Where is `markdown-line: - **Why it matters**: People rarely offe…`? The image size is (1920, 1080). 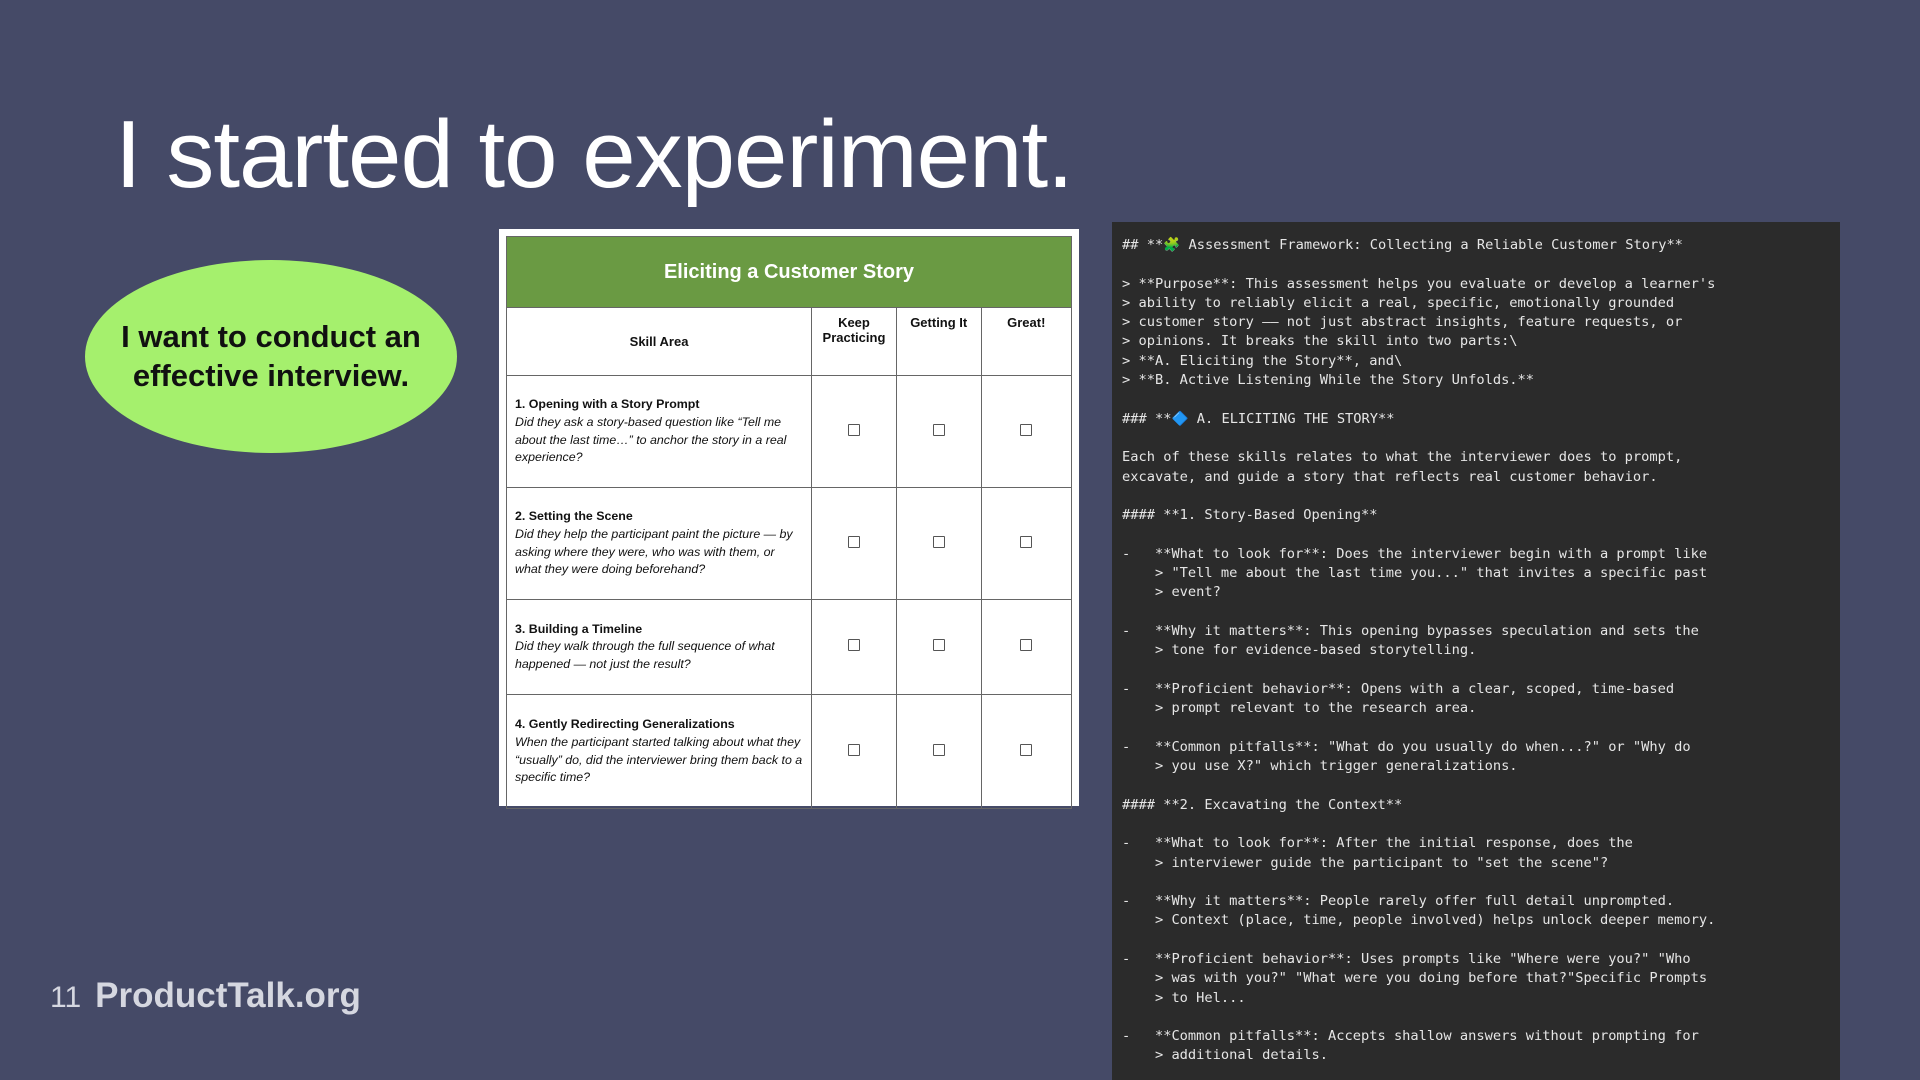
markdown-line: - **Why it matters**: People rarely offe… is located at coordinates (1398, 901).